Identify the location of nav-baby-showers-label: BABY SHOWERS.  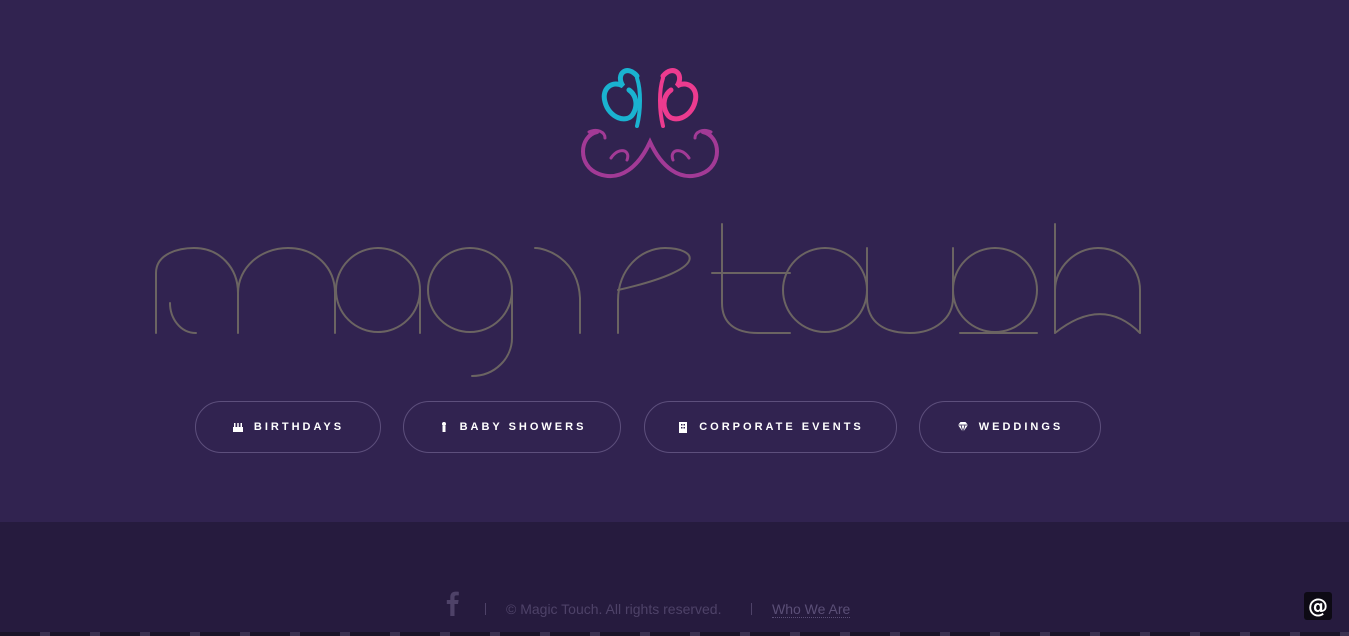
(523, 427).